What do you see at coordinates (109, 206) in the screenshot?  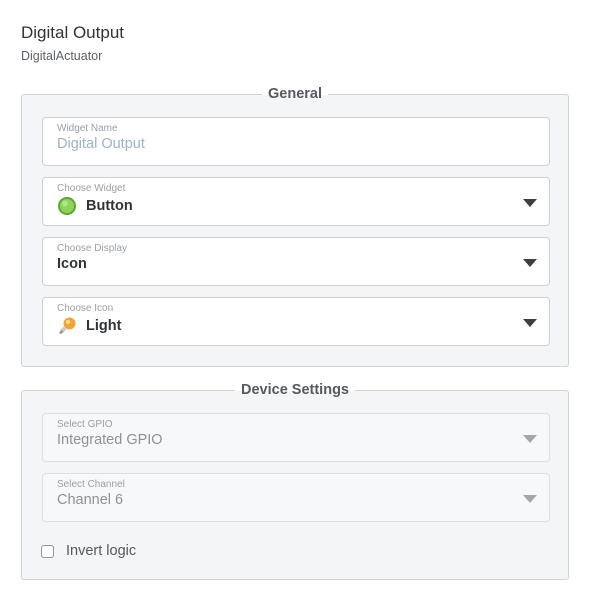 I see `choose-widget-text: Button` at bounding box center [109, 206].